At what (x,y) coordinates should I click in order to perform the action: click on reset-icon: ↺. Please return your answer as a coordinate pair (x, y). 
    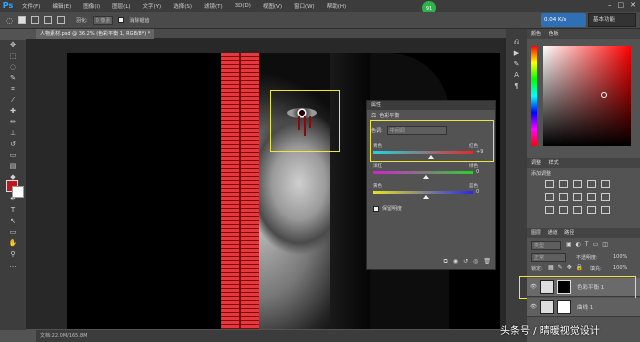
    Looking at the image, I should click on (465, 262).